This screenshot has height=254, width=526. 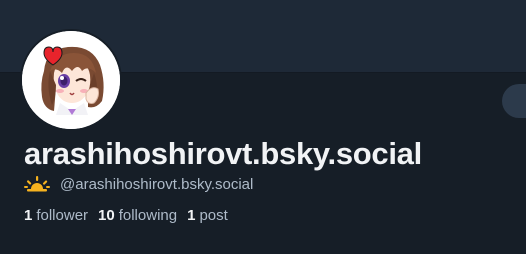 I want to click on sunrise-icon, so click(x=37, y=184).